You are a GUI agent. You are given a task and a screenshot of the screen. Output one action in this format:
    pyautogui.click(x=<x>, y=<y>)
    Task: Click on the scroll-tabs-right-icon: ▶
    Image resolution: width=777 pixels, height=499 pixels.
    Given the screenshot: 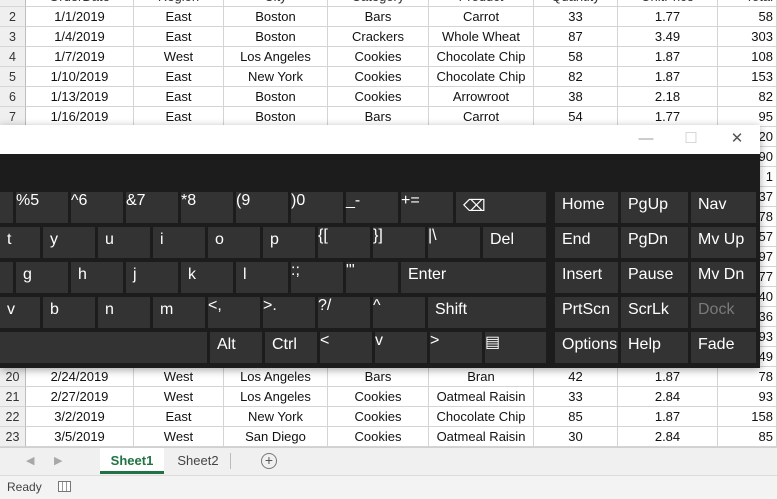 What is the action you would take?
    pyautogui.click(x=58, y=460)
    